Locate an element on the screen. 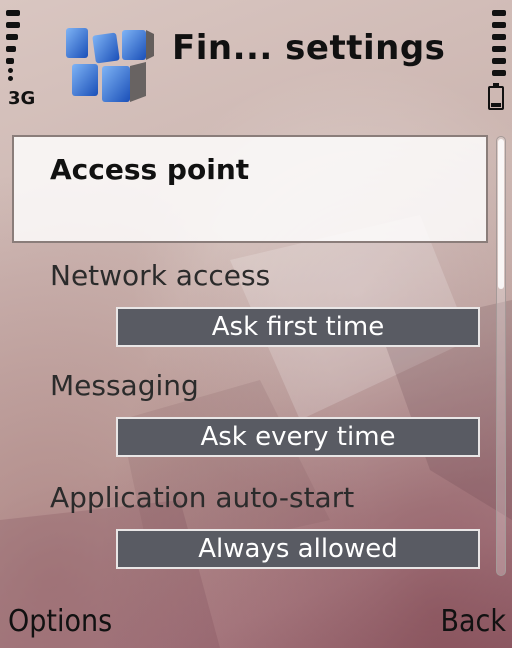 This screenshot has width=512, height=648. back-softkey: Back is located at coordinates (473, 621).